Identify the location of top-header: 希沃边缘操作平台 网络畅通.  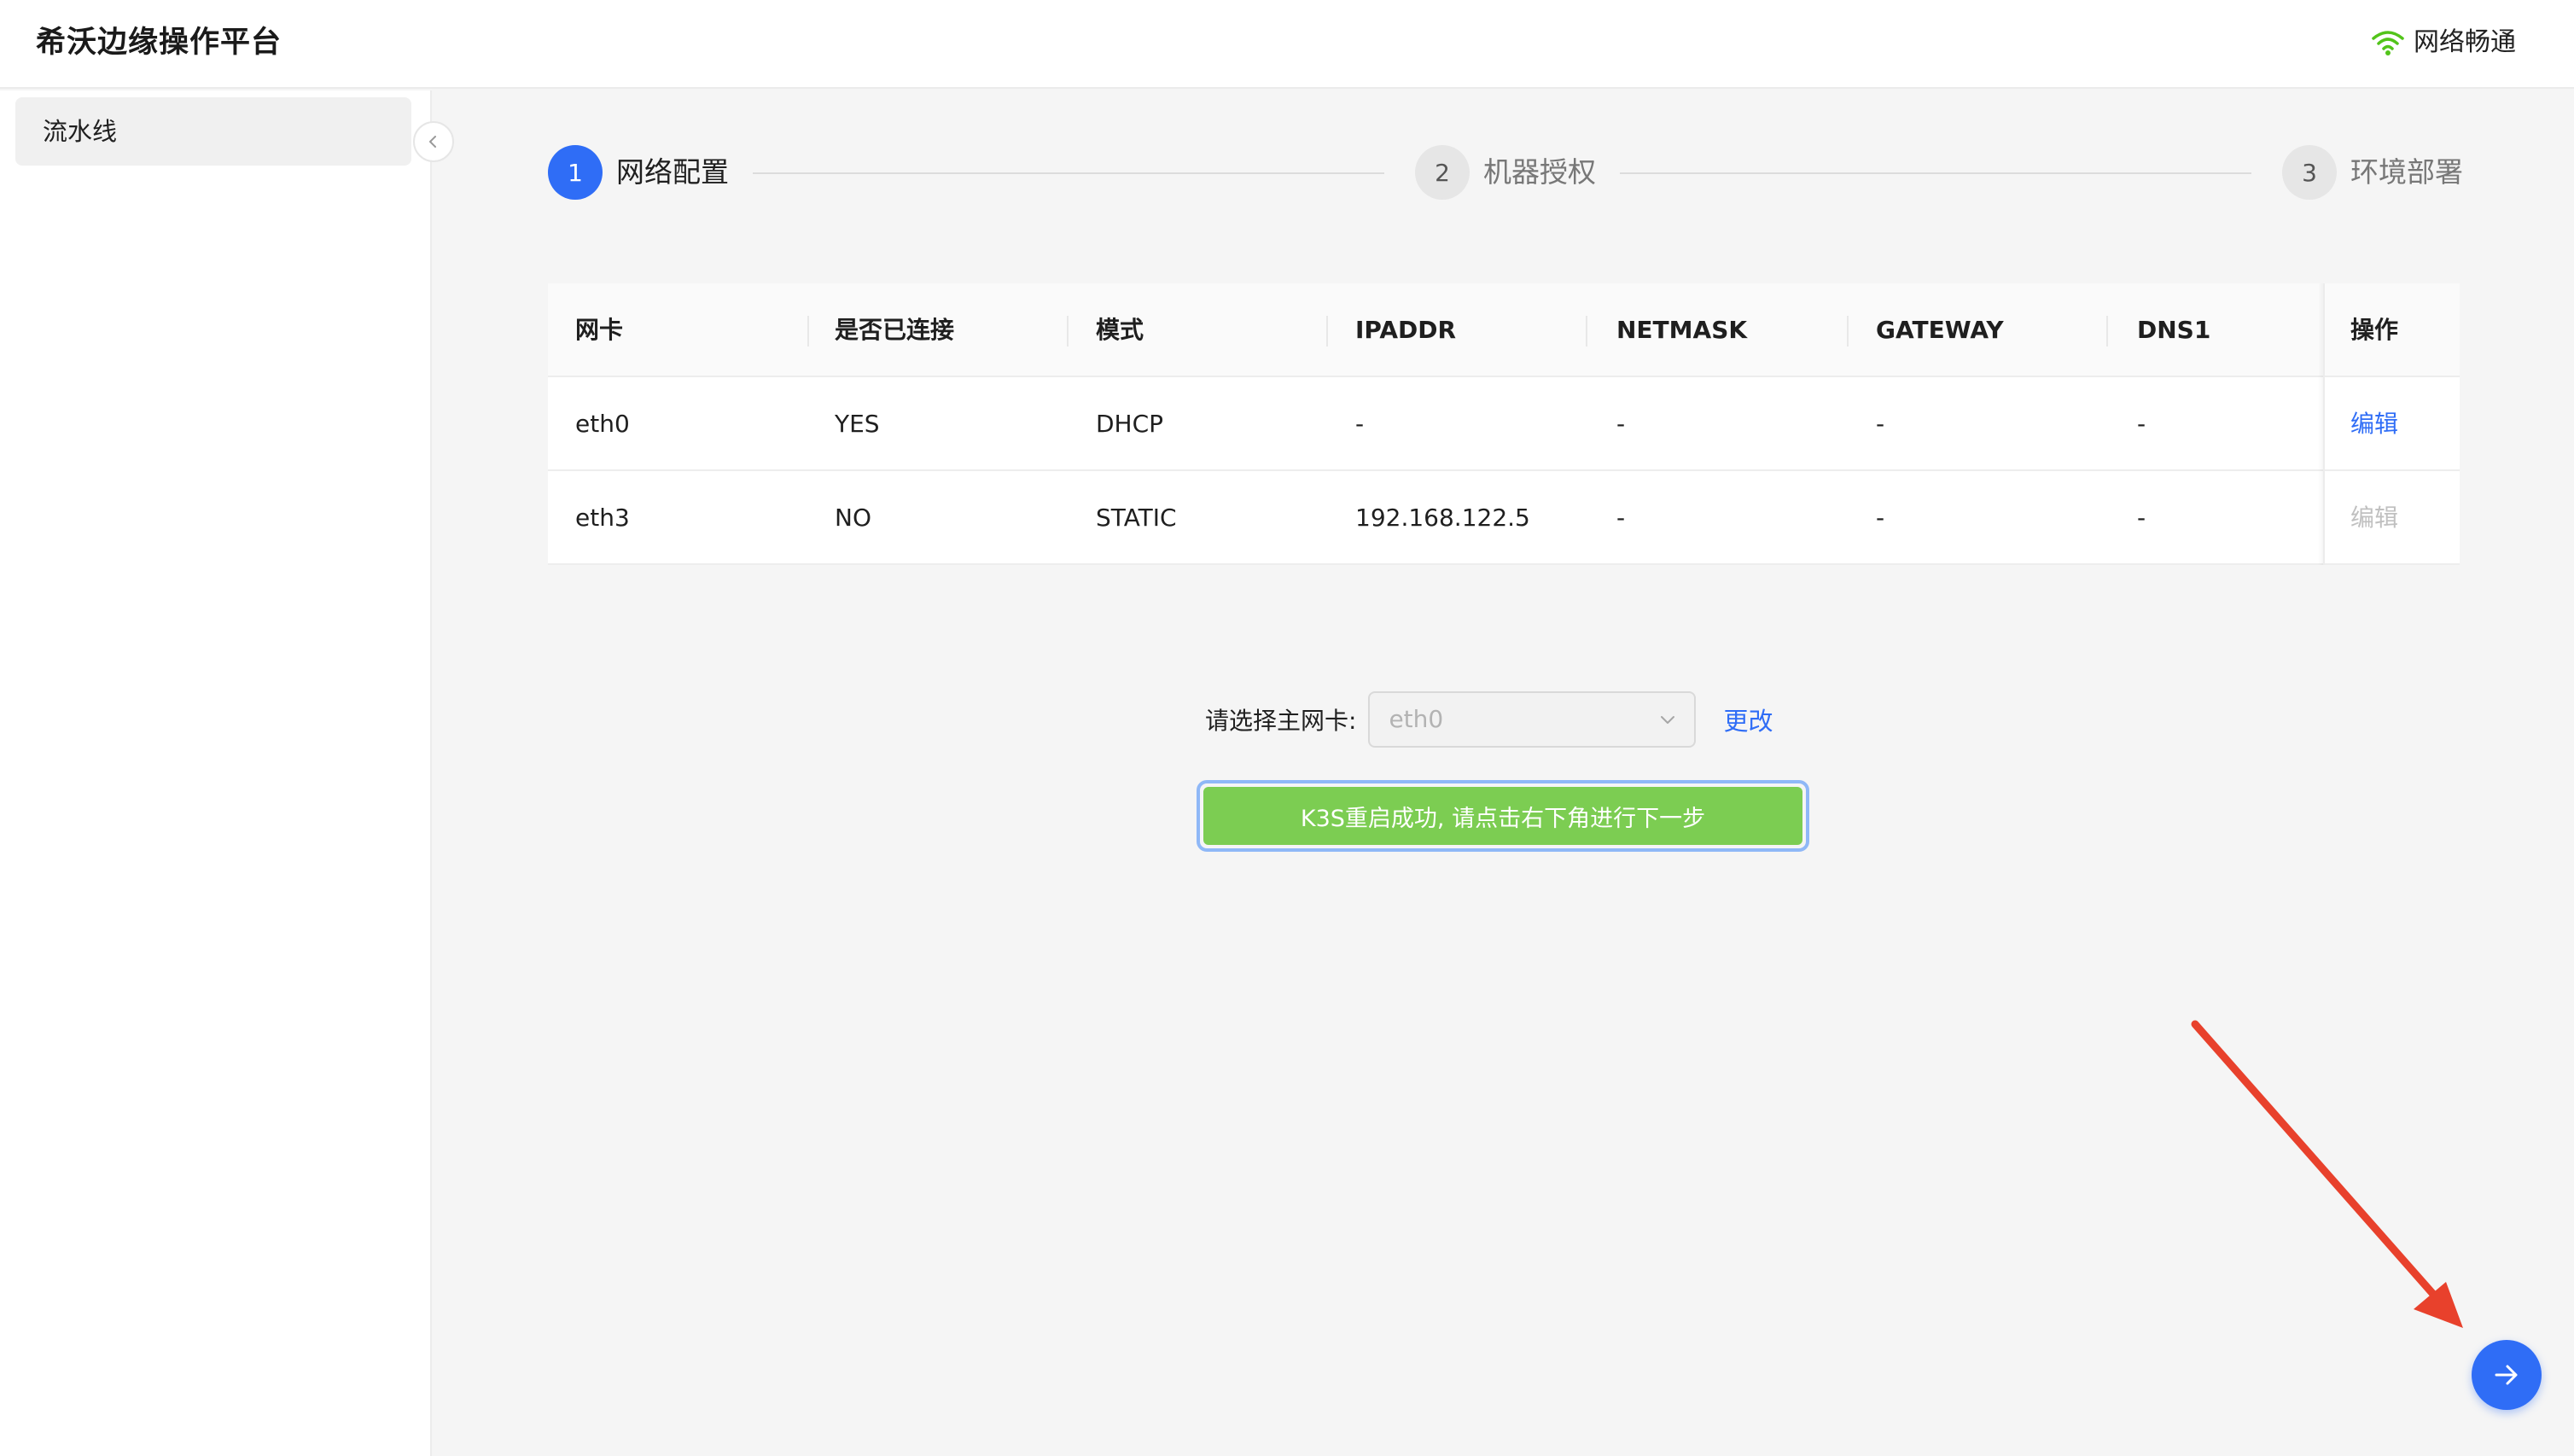
(1287, 44).